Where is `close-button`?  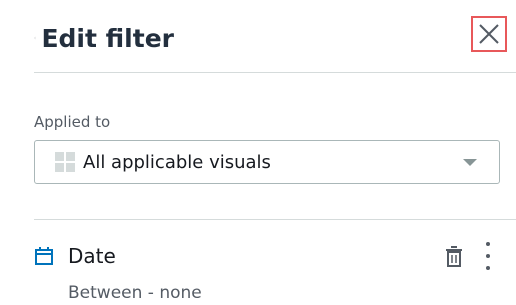 close-button is located at coordinates (489, 34).